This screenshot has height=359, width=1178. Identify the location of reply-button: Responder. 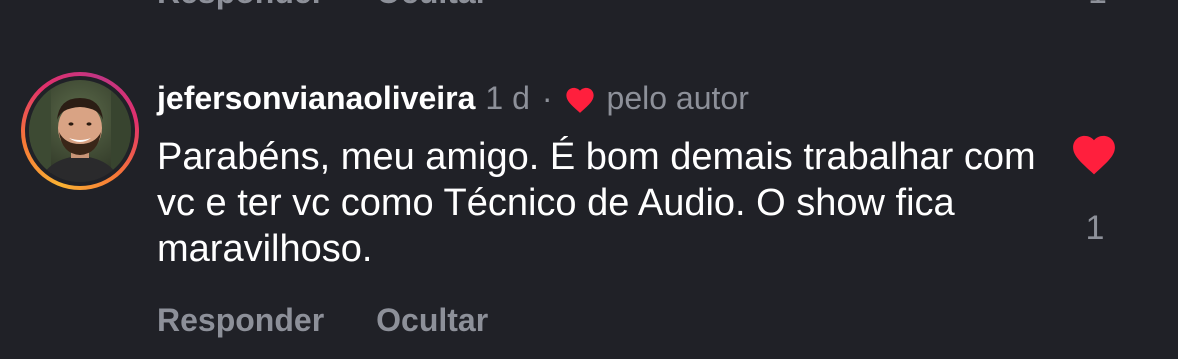
(240, 320).